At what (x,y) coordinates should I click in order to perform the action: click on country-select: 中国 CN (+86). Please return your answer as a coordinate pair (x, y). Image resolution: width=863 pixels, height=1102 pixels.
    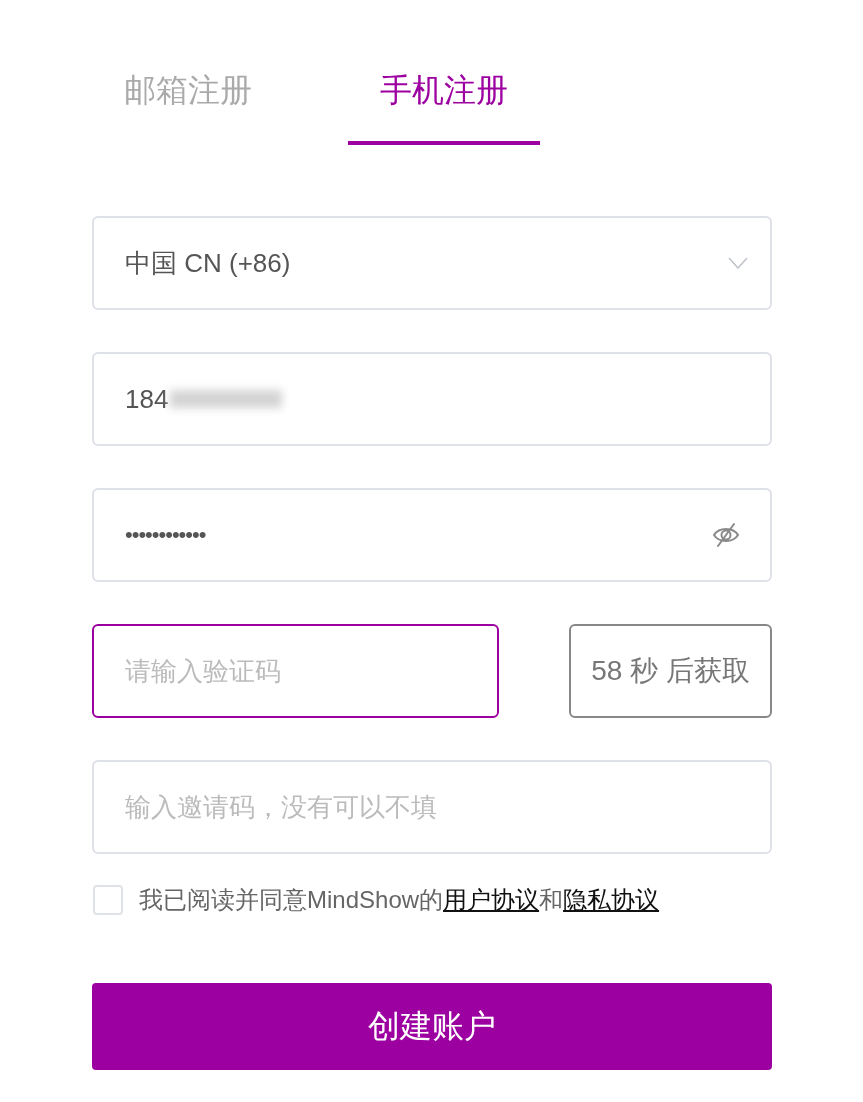
    Looking at the image, I should click on (432, 263).